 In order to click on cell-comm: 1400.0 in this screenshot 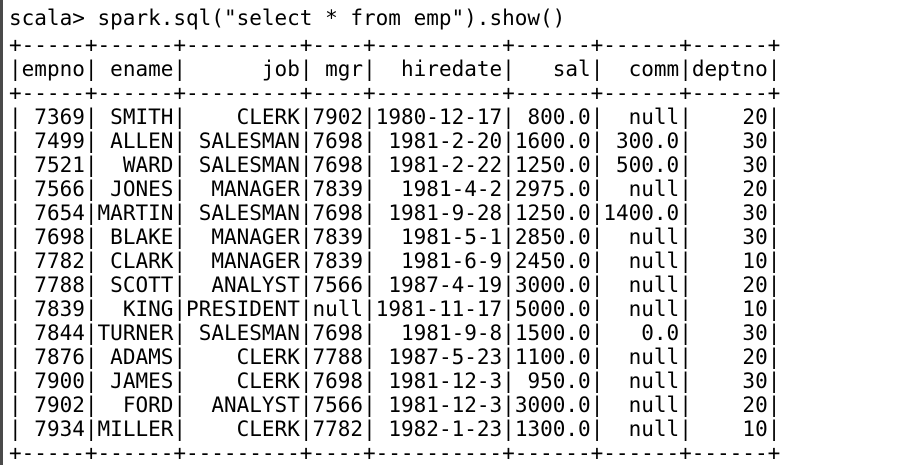, I will do `click(641, 213)`.